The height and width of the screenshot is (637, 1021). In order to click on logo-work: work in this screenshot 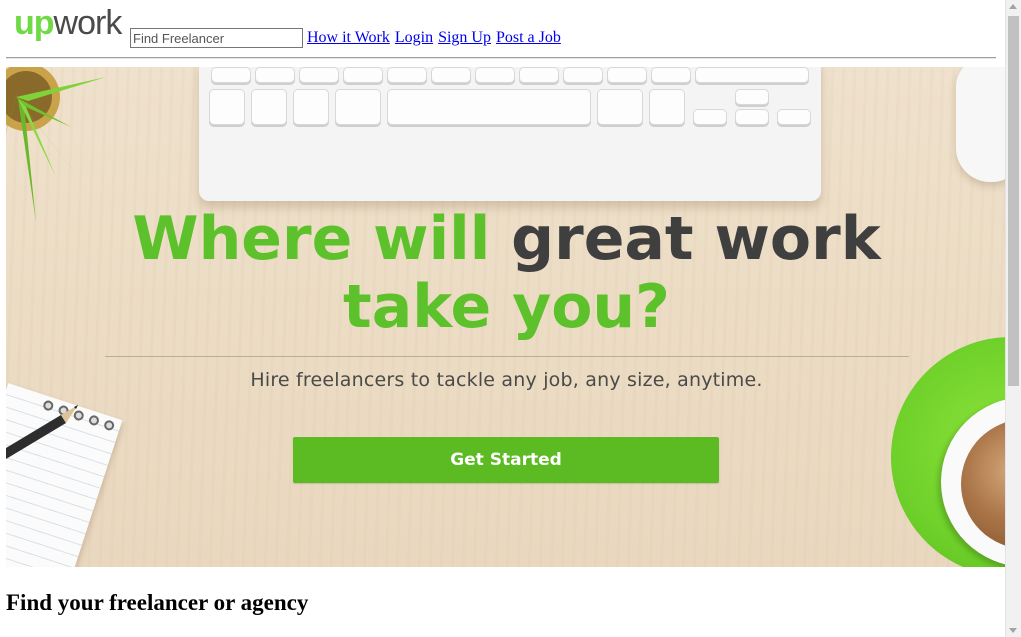, I will do `click(88, 23)`.